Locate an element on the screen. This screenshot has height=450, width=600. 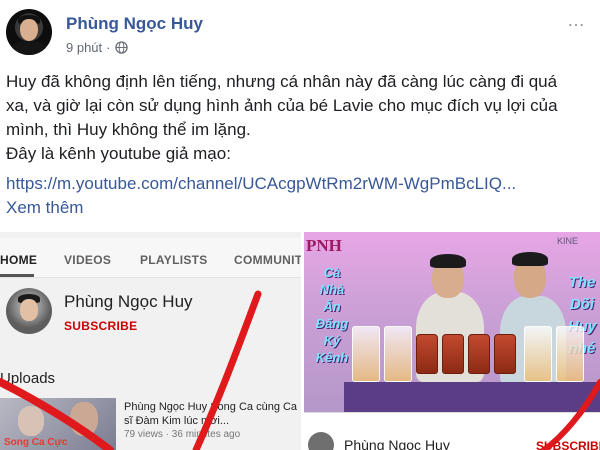
author-avatar is located at coordinates (29, 32).